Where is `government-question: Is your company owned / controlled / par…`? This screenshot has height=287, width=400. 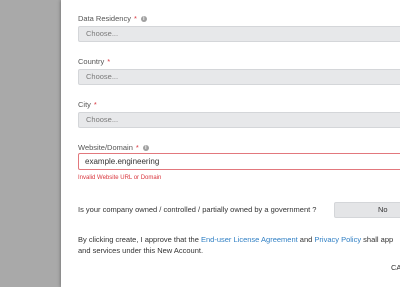
government-question: Is your company owned / controlled / par… is located at coordinates (197, 209).